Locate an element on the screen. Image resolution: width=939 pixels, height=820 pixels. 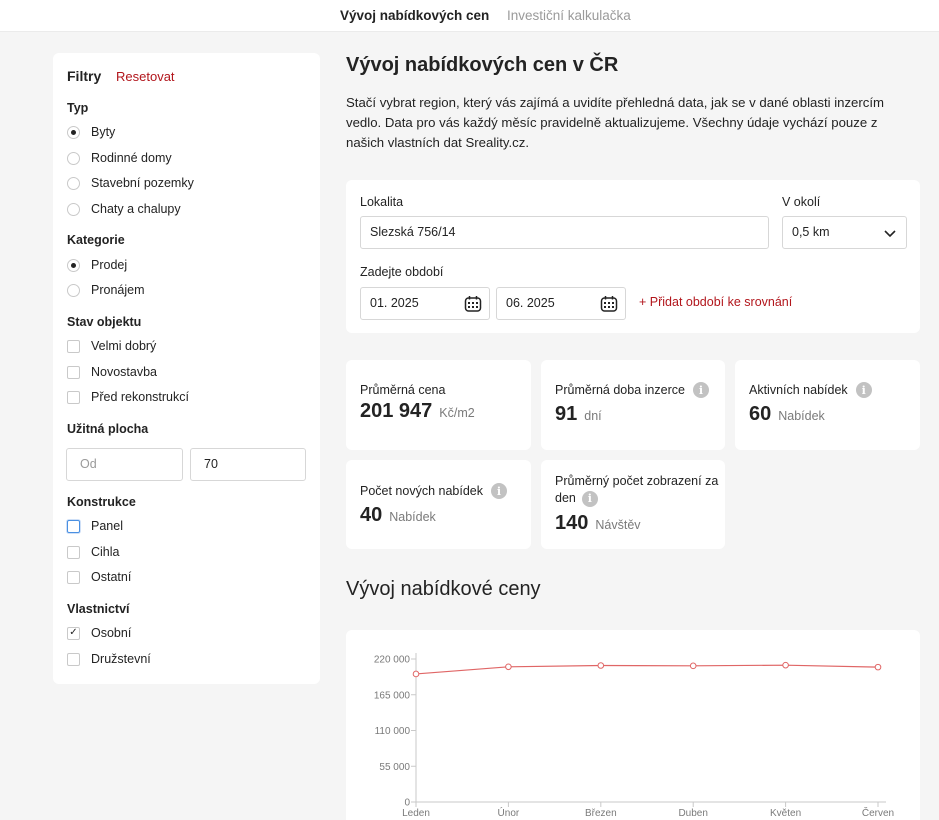
okoli-select: 0,5 km is located at coordinates (844, 232).